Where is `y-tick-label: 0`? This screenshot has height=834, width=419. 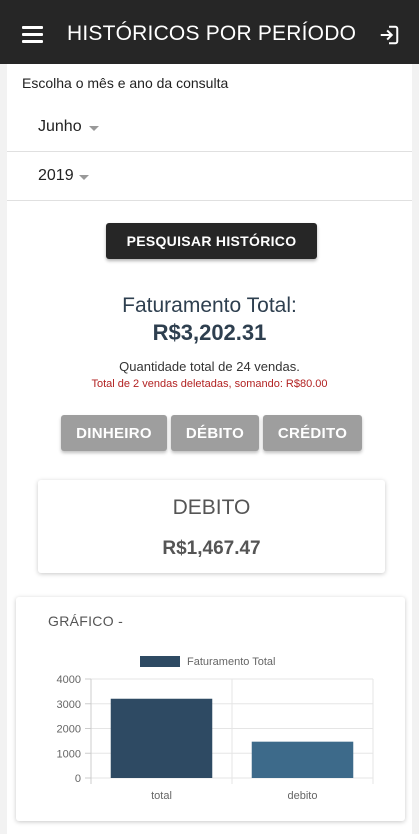
y-tick-label: 0 is located at coordinates (78, 779).